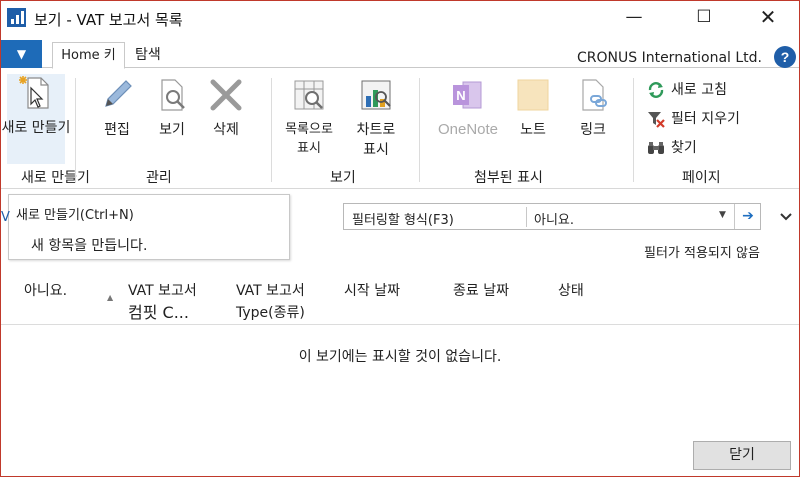  Describe the element at coordinates (460, 95) in the screenshot. I see `svg-text: N` at that location.